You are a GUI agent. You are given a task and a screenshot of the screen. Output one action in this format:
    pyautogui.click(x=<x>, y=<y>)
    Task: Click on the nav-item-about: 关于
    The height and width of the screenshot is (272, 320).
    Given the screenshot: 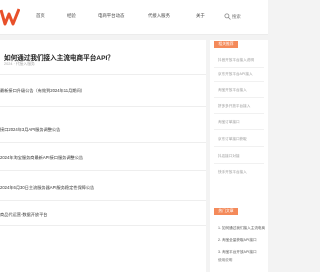 What is the action you would take?
    pyautogui.click(x=200, y=16)
    